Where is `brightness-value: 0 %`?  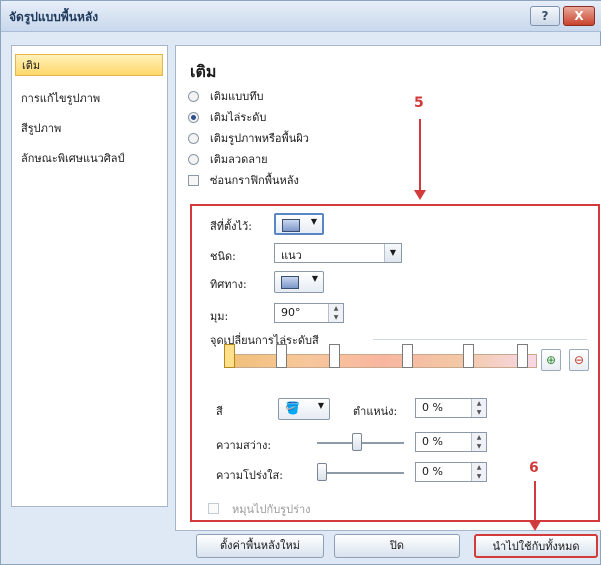
brightness-value: 0 % is located at coordinates (432, 441).